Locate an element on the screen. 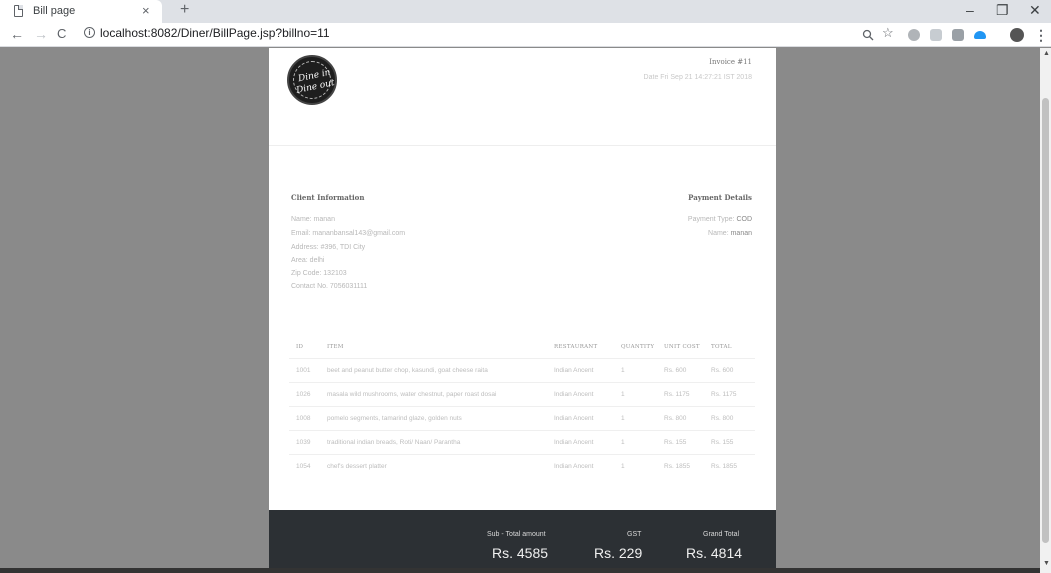  col-header-unit-cost: UNIT COST is located at coordinates (682, 347).